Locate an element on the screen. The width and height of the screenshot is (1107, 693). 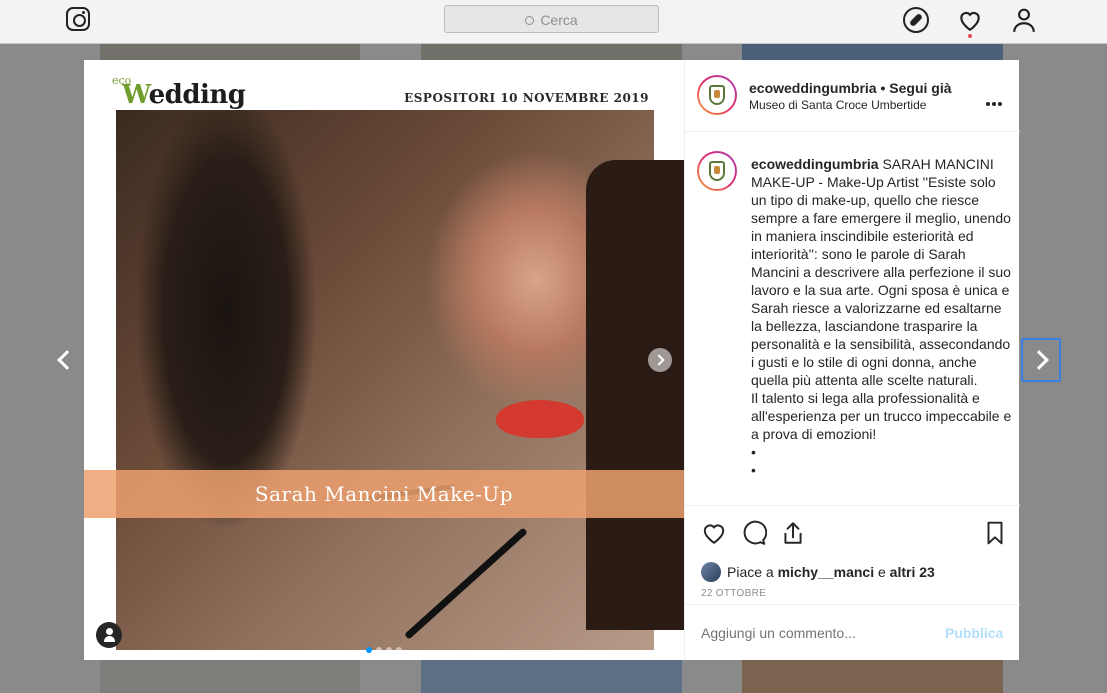
comment-icon is located at coordinates (754, 533).